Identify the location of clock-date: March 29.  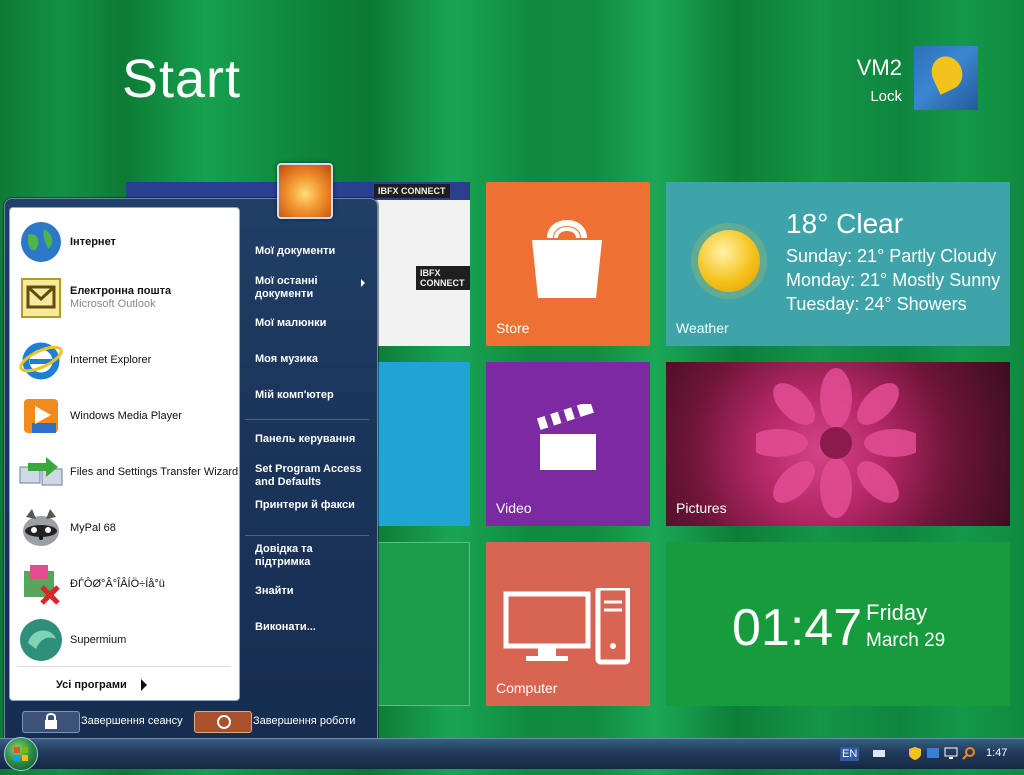
(906, 640).